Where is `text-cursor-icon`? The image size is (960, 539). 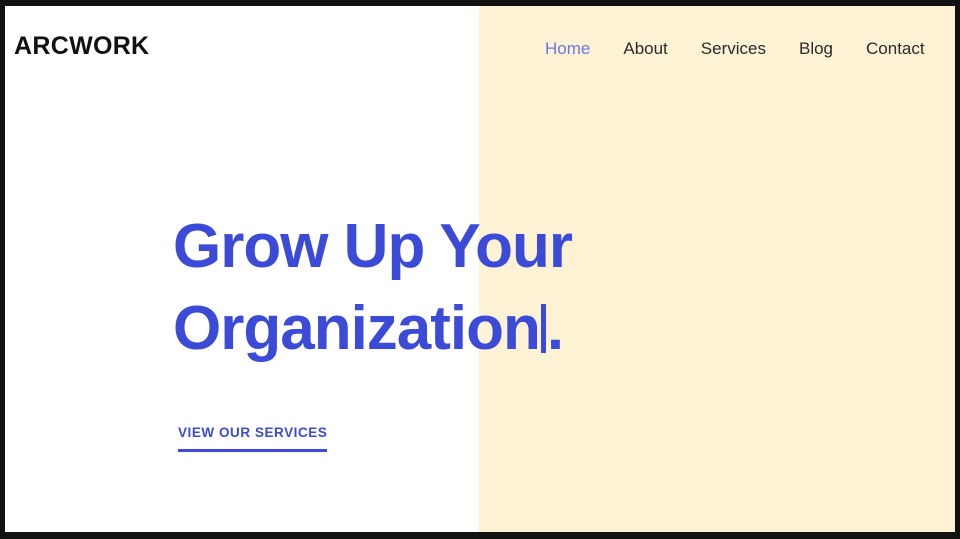 text-cursor-icon is located at coordinates (543, 328).